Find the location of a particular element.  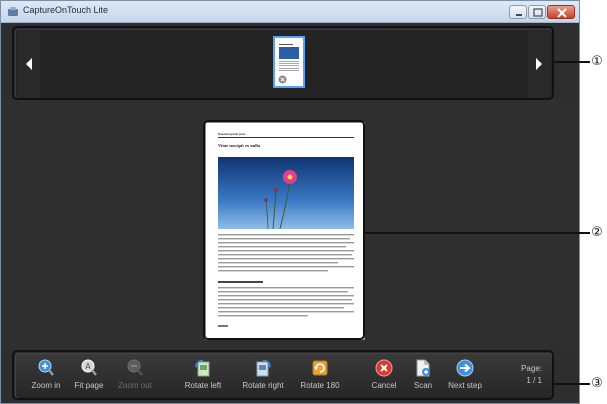

title-bar: CaptureOnTouch Lite is located at coordinates (290, 12).